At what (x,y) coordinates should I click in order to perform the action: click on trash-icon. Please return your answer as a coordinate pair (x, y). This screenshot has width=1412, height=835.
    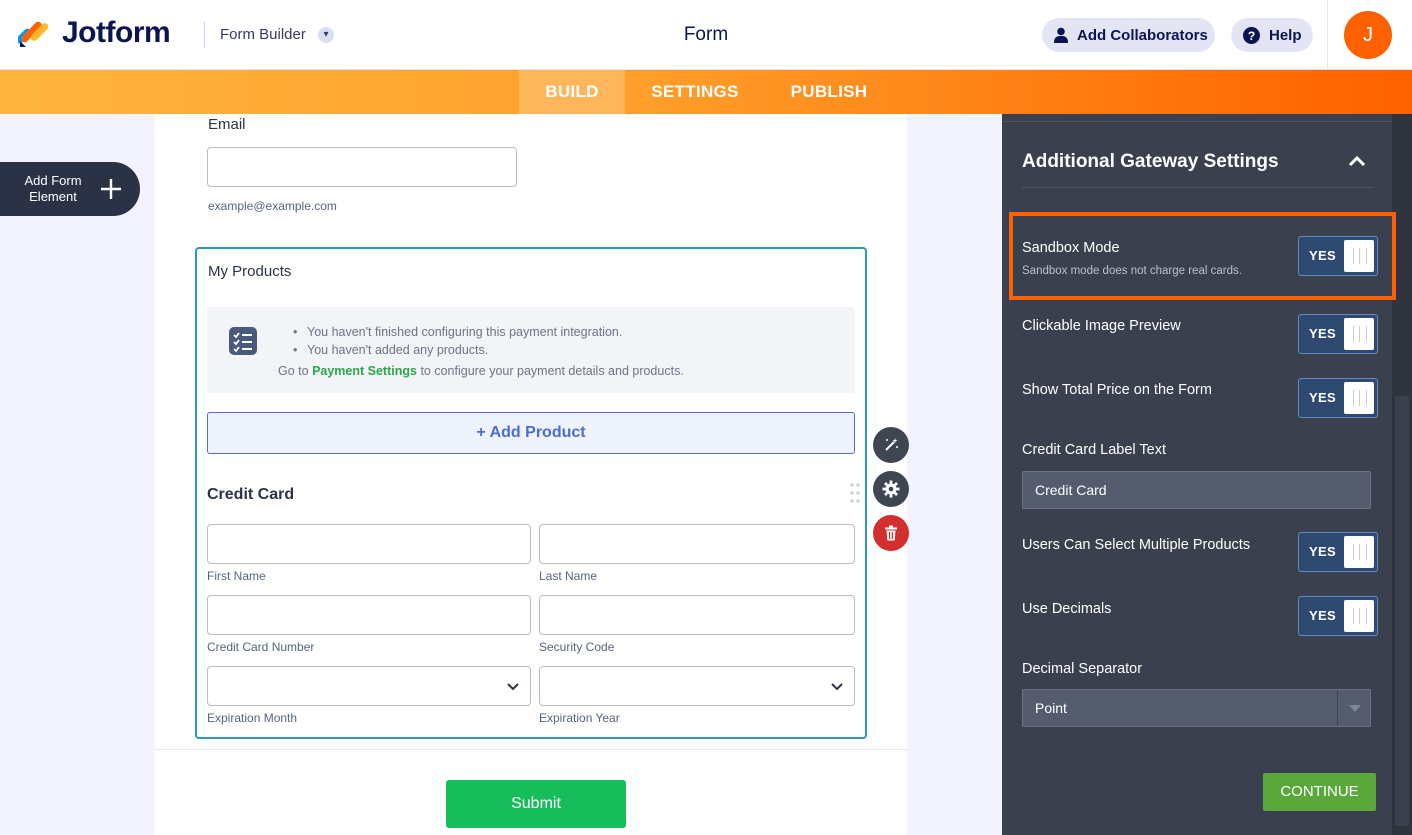
    Looking at the image, I should click on (891, 533).